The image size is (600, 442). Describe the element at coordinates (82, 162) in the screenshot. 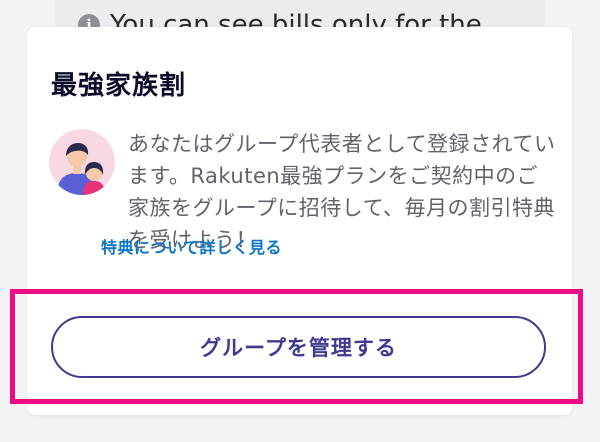

I see `family-avatar-icon` at that location.